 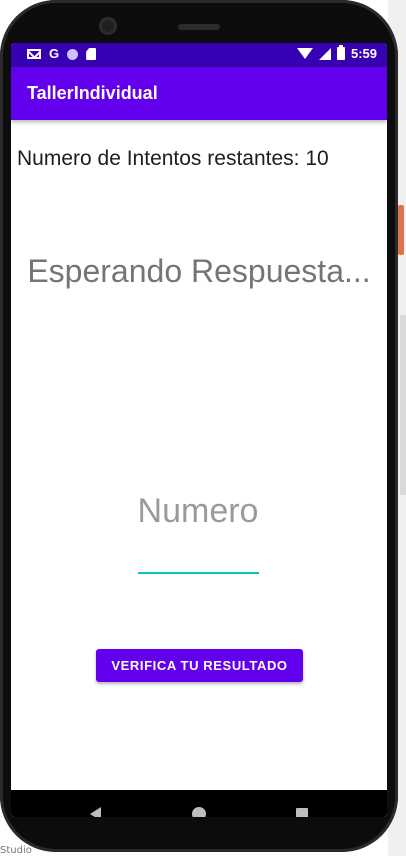 I want to click on app-bar: TallerIndividual, so click(x=199, y=93).